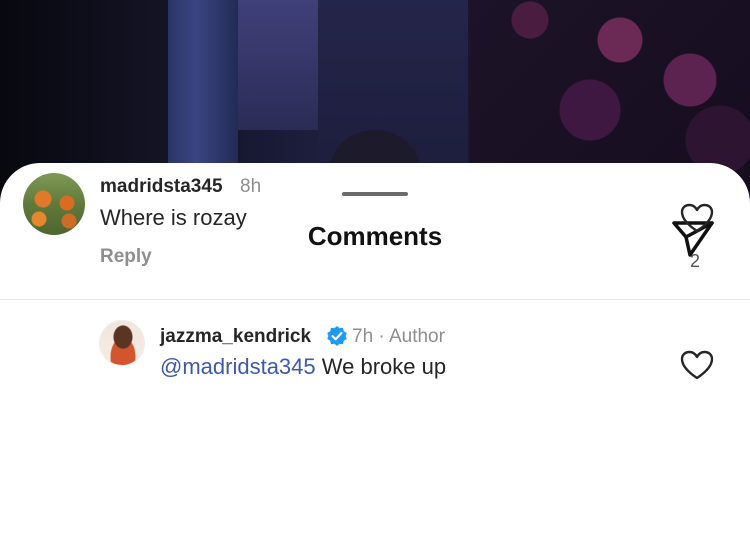 Image resolution: width=750 pixels, height=536 pixels. I want to click on comment-username: madridsta345, so click(161, 187).